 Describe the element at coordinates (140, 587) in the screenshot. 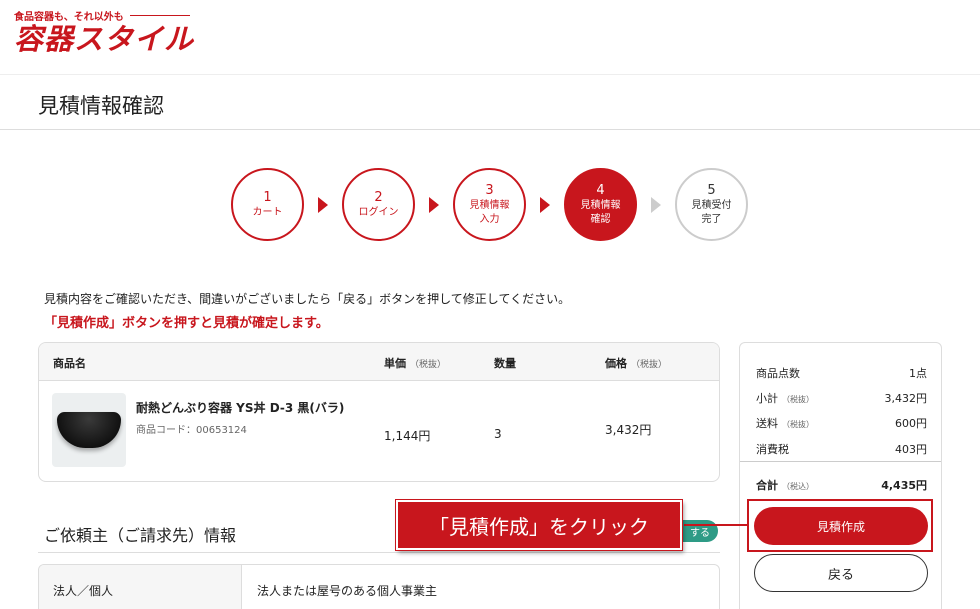

I see `requester-label: 法人／個人` at that location.